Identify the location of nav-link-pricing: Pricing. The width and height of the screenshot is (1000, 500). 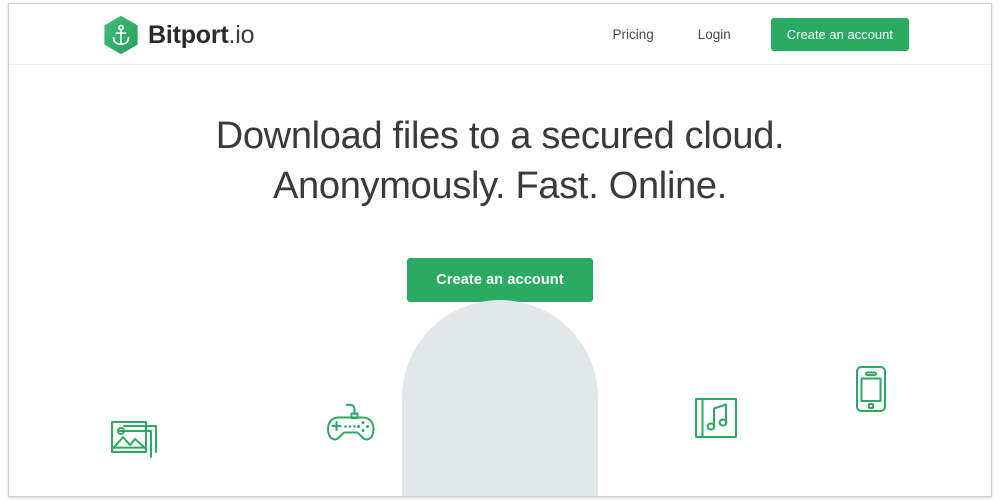
(632, 34).